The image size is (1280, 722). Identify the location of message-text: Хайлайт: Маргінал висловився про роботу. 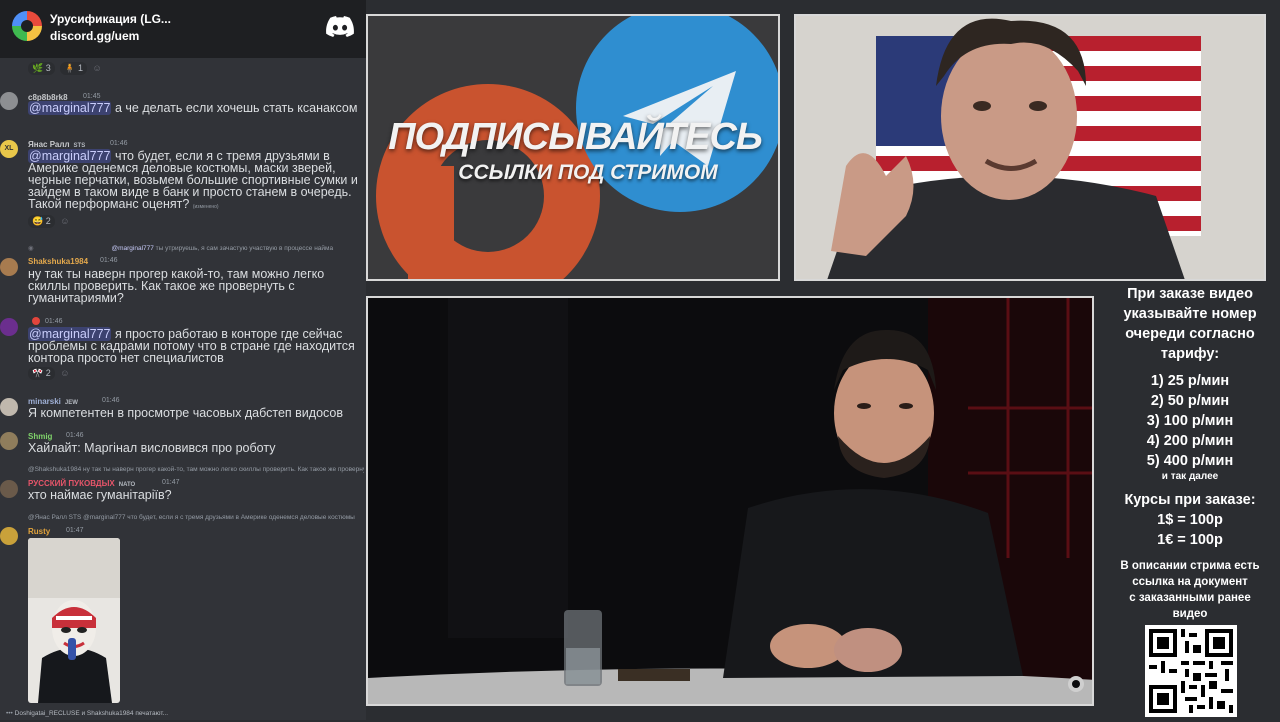
(152, 448).